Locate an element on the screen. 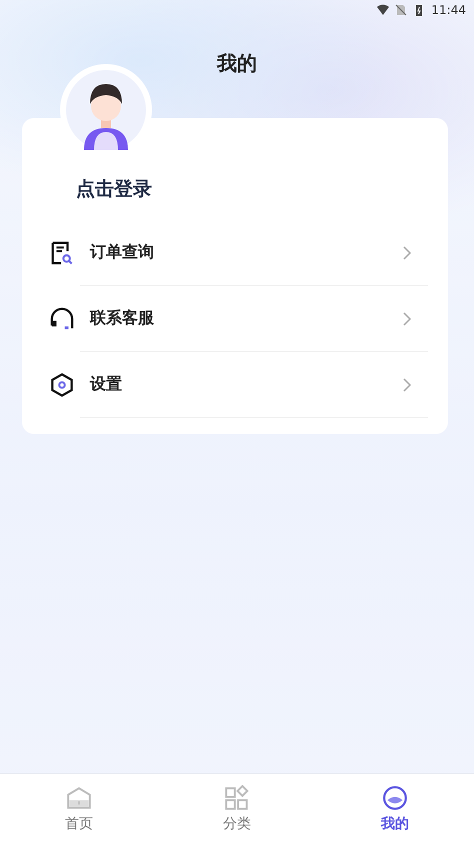  grid-icon is located at coordinates (237, 798).